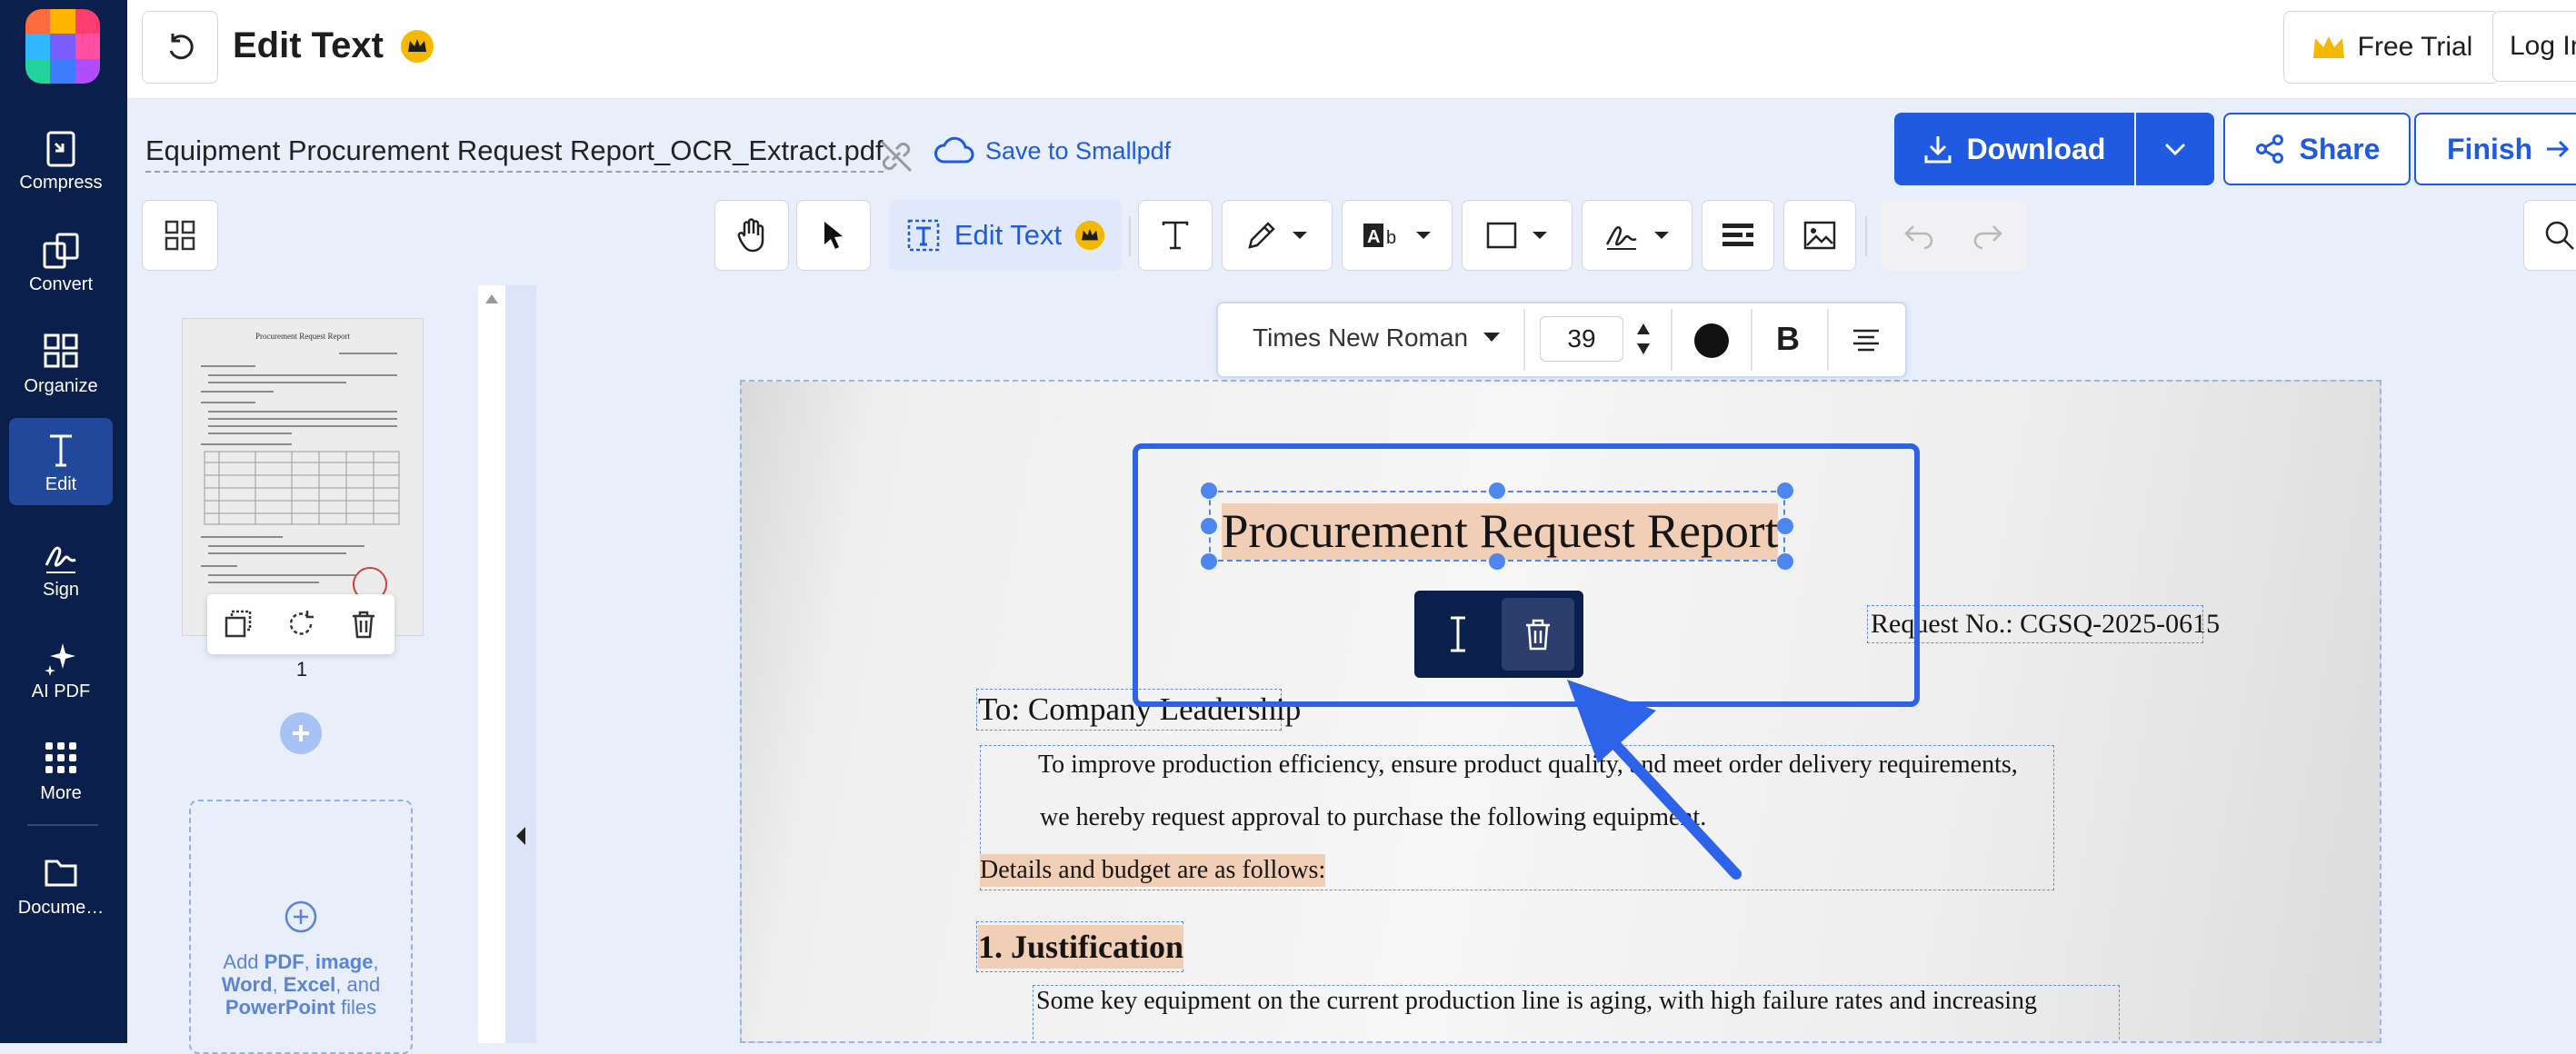  I want to click on share-label: Share, so click(2340, 148).